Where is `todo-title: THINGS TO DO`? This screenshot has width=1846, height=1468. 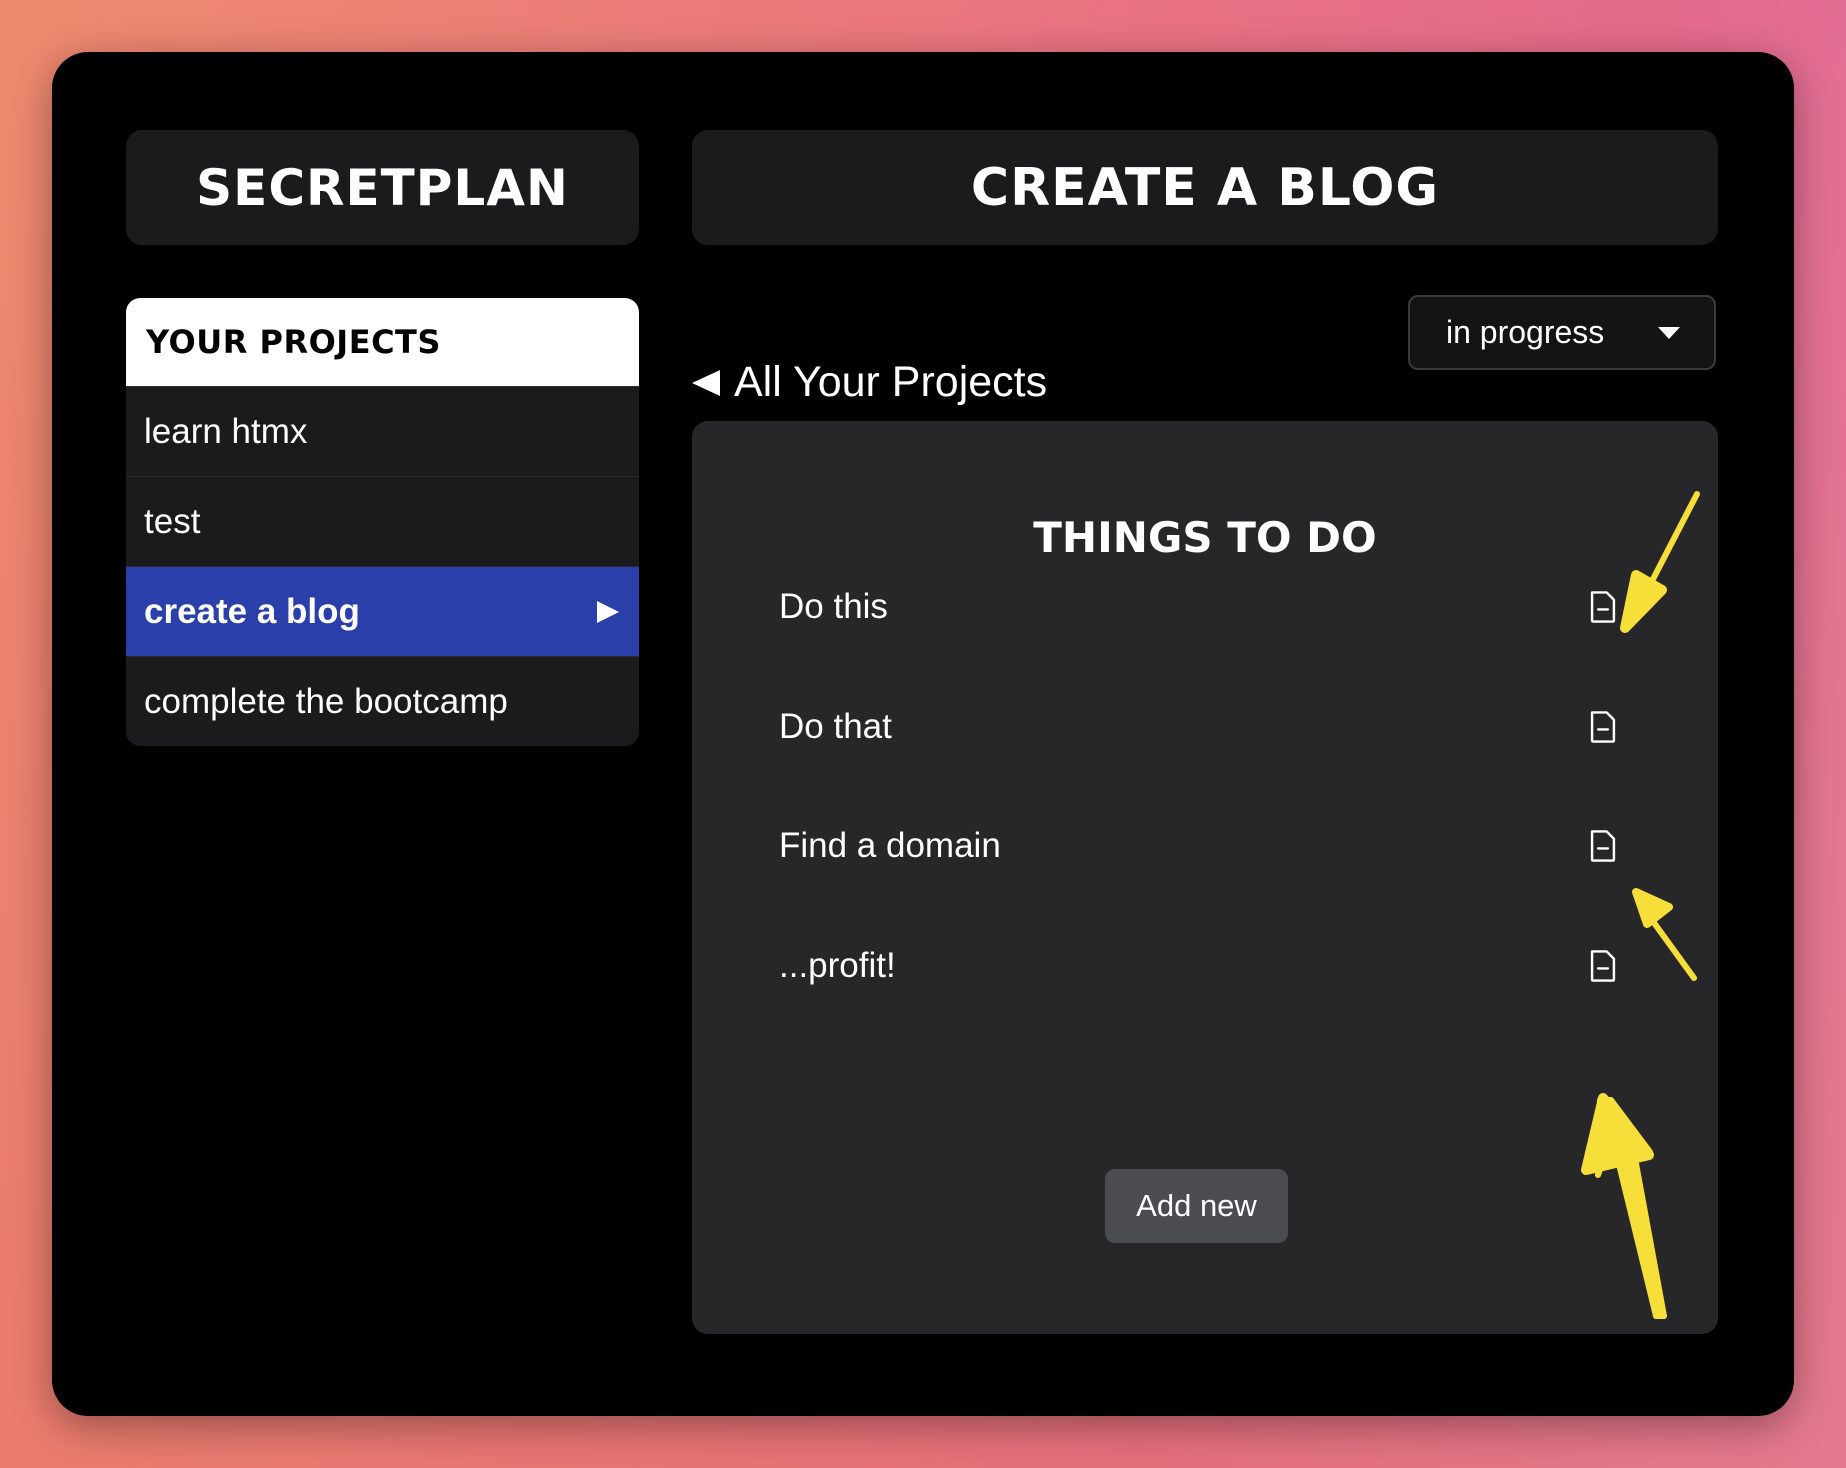
todo-title: THINGS TO DO is located at coordinates (1205, 537).